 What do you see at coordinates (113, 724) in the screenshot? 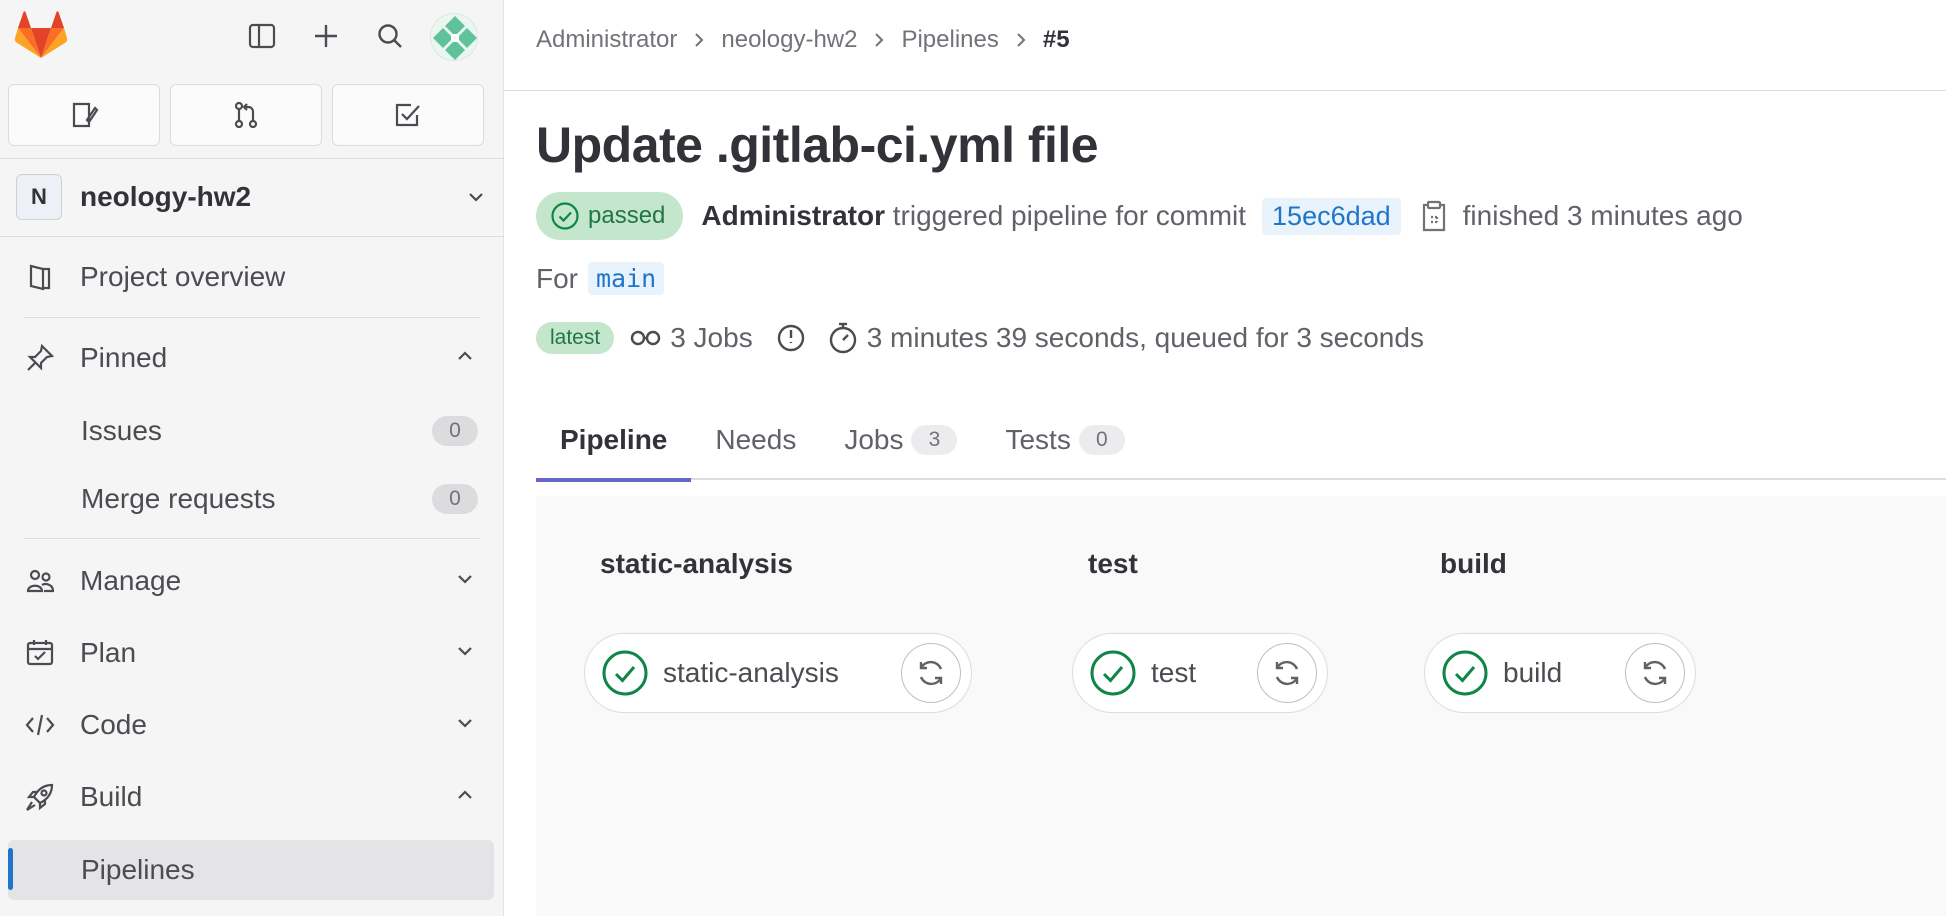
I see `sidebar-item-label: Code` at bounding box center [113, 724].